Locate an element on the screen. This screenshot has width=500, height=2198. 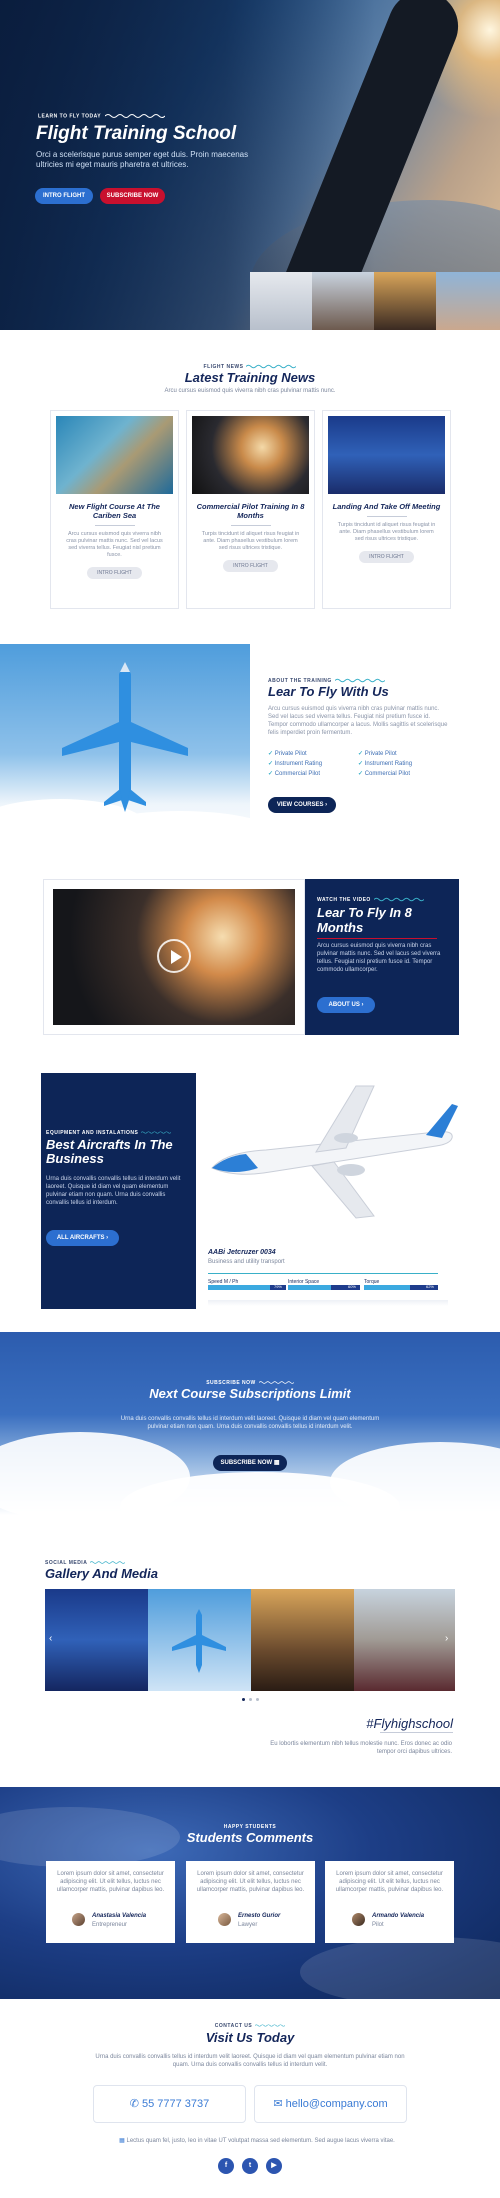
news-card-title: Landing And Take Off Meeting is located at coordinates (386, 506).